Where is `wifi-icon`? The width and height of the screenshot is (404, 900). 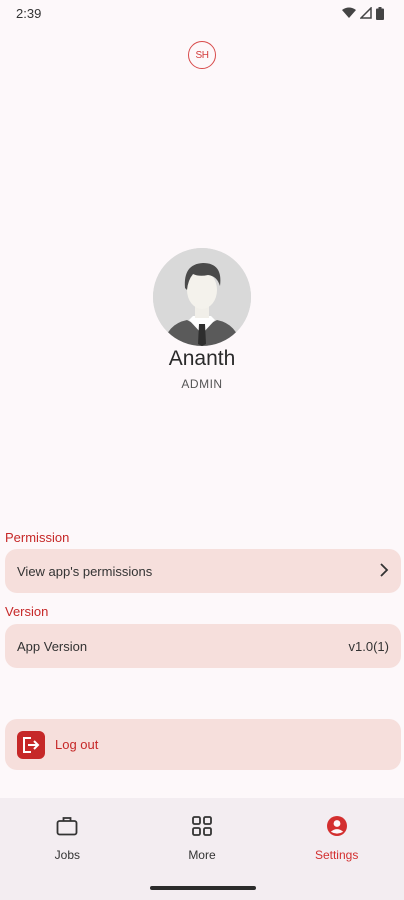
wifi-icon is located at coordinates (349, 13).